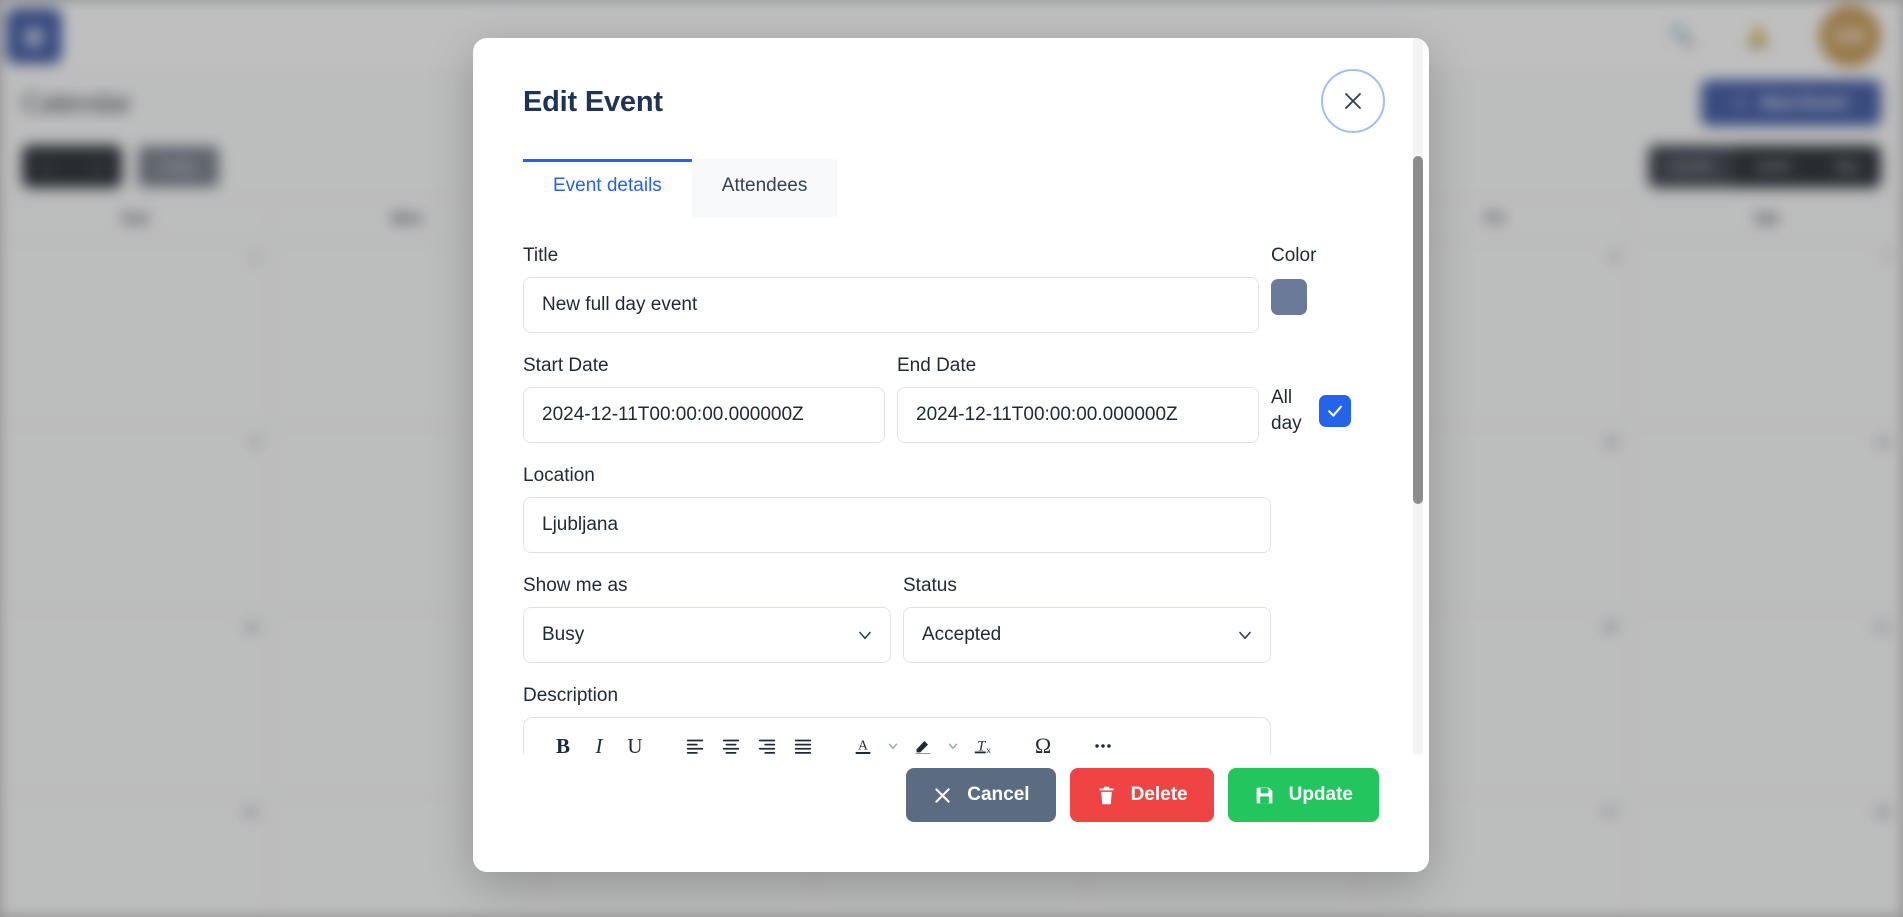  I want to click on all-day-field-group: All day, so click(1325, 395).